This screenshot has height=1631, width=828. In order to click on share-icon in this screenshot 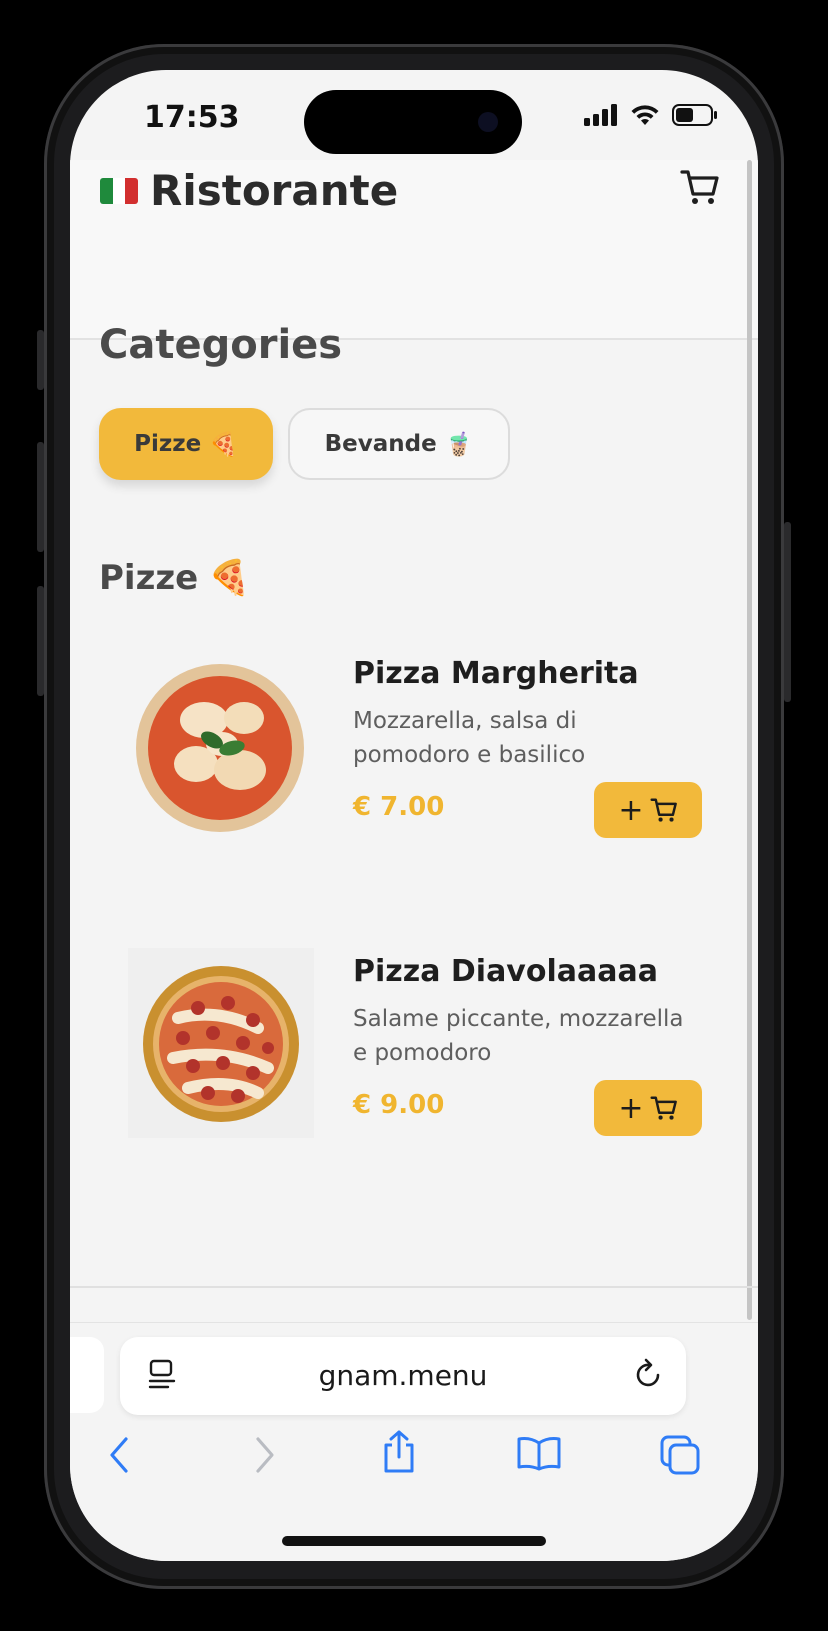, I will do `click(399, 1452)`.